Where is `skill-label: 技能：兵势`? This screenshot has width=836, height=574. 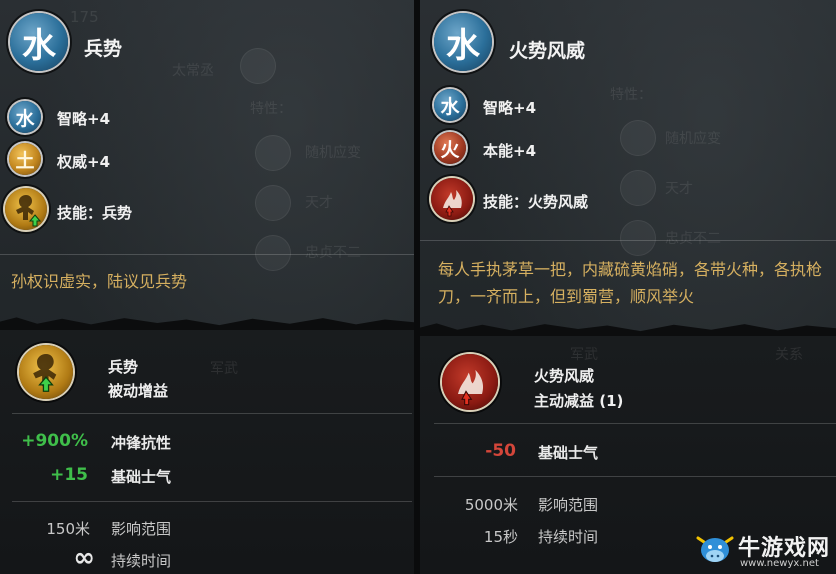 skill-label: 技能：兵势 is located at coordinates (95, 213).